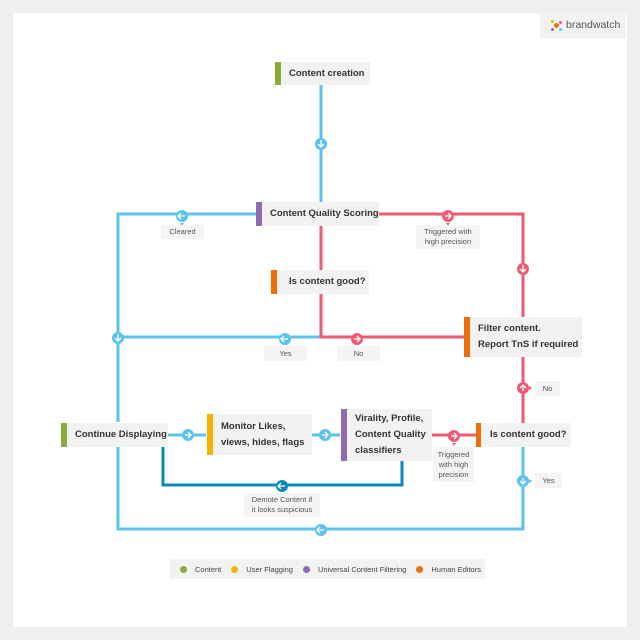 Image resolution: width=640 pixels, height=640 pixels. Describe the element at coordinates (186, 317) in the screenshot. I see `edge-cleared` at that location.